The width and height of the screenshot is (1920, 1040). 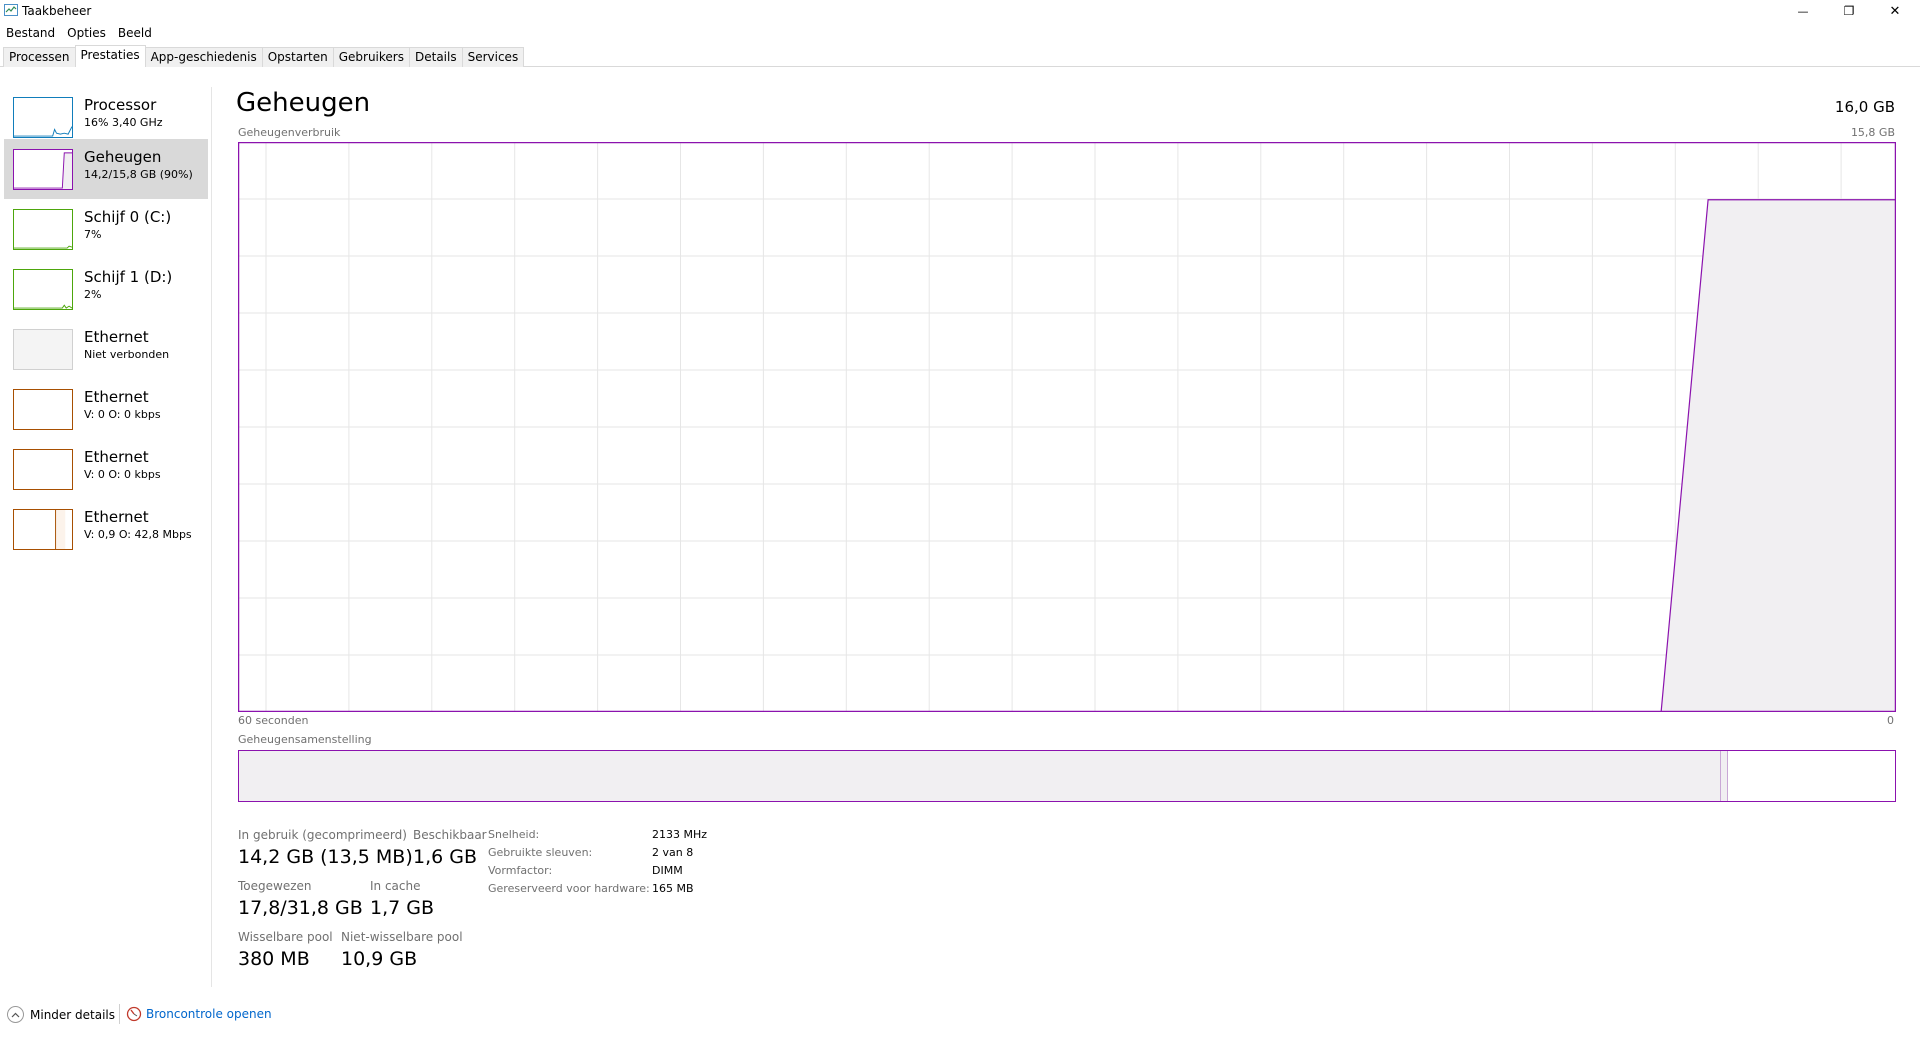 I want to click on sidebar-item-ethernet-2: Ethernet V: 0 O: 0 kbps, so click(x=106, y=409).